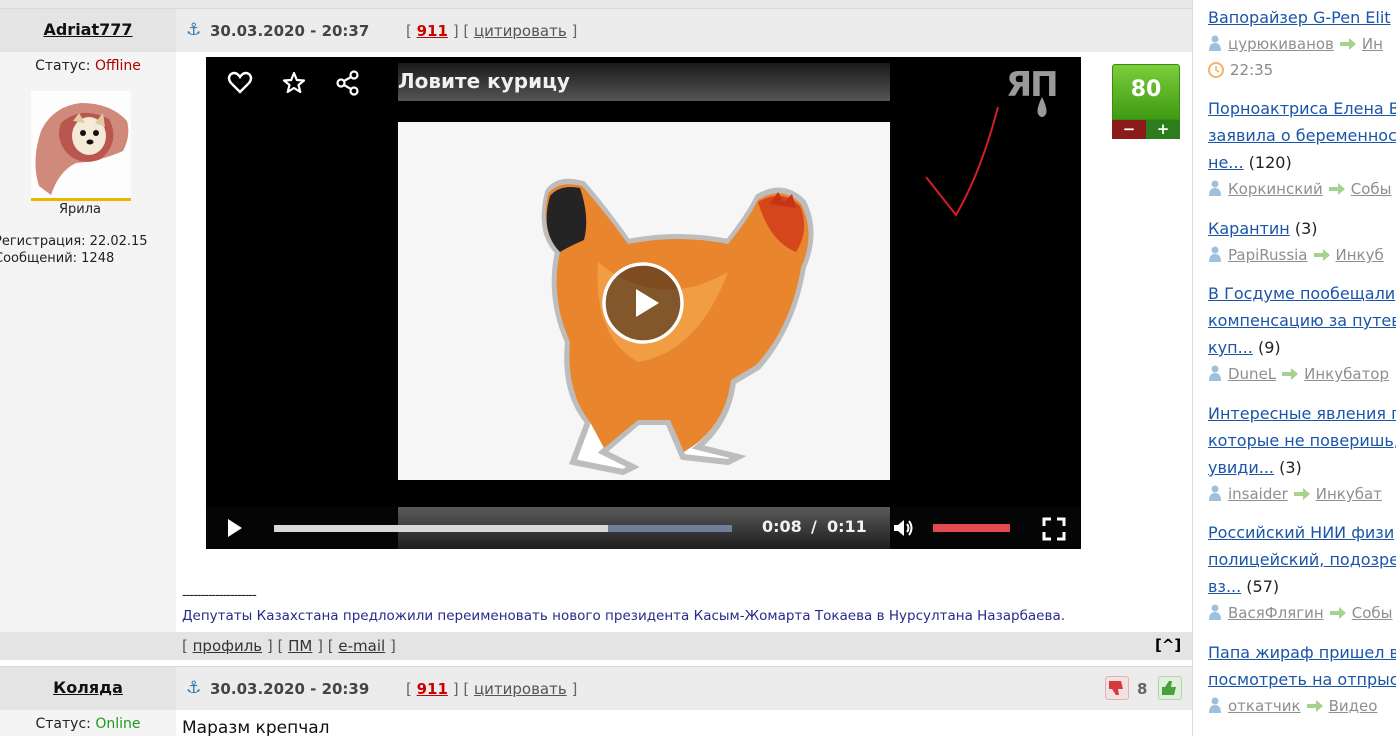  What do you see at coordinates (88, 29) in the screenshot?
I see `post-author-link: Adriat777` at bounding box center [88, 29].